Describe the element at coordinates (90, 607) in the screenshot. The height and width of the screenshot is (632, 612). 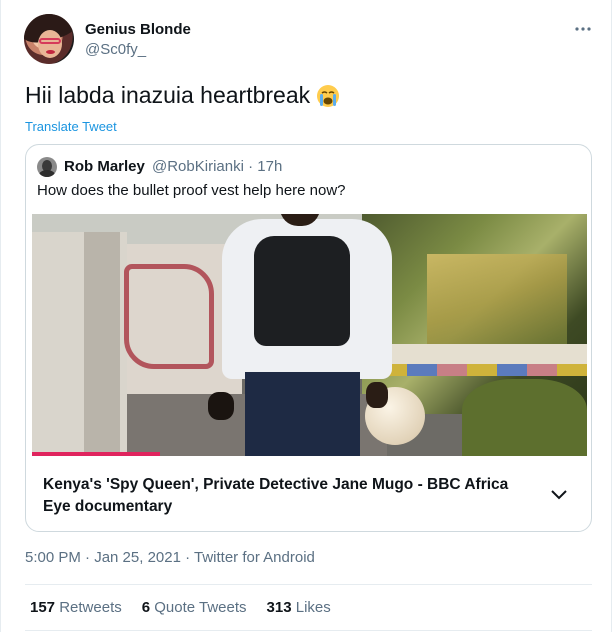
I see `retweets-label: Retweets` at that location.